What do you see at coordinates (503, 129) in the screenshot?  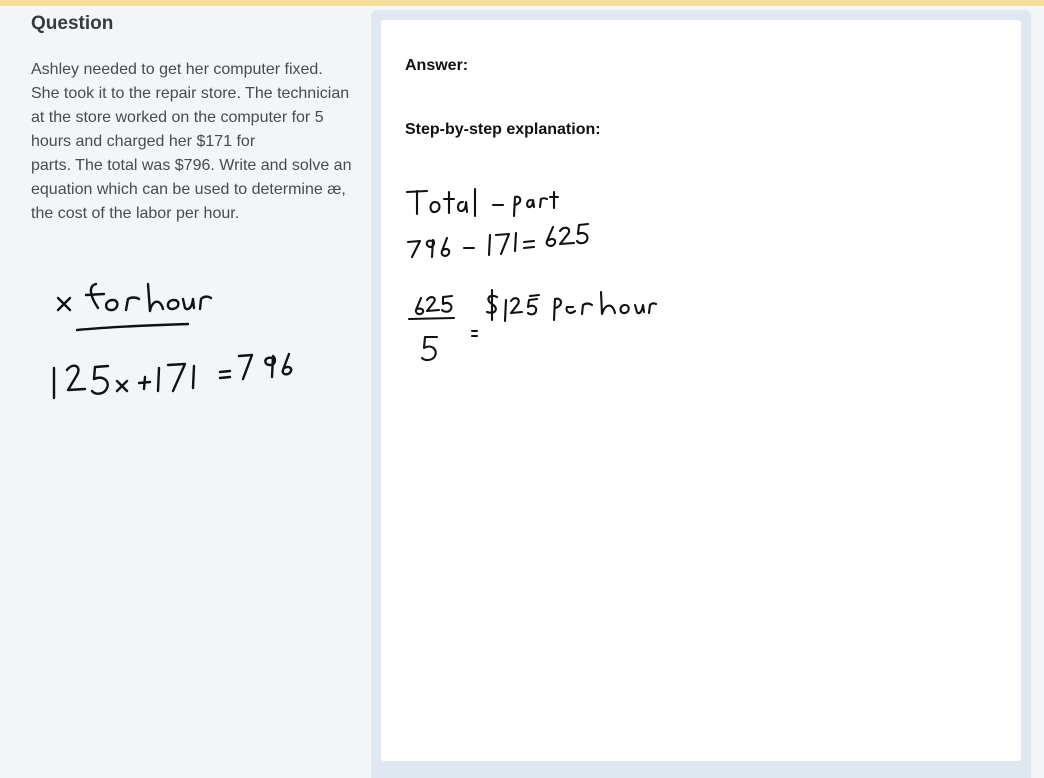 I see `steps-label: Step-by-step explanation:` at bounding box center [503, 129].